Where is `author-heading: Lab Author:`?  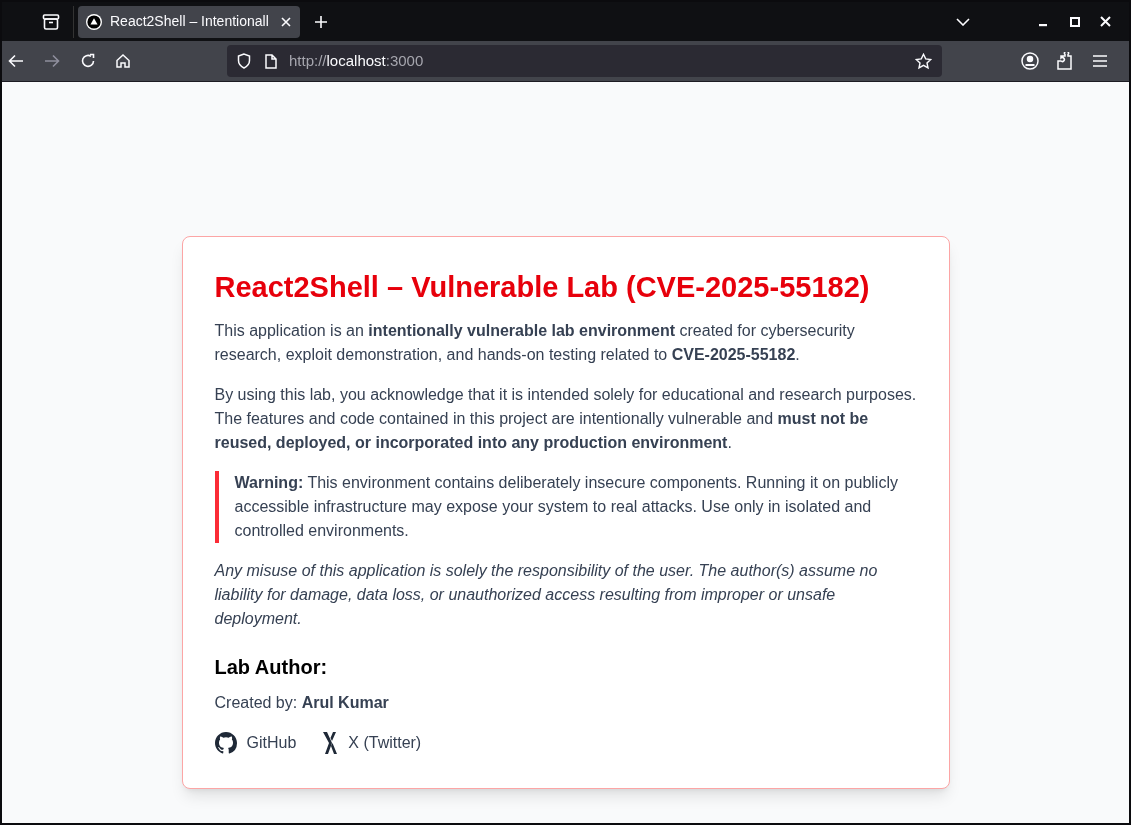
author-heading: Lab Author: is located at coordinates (271, 667).